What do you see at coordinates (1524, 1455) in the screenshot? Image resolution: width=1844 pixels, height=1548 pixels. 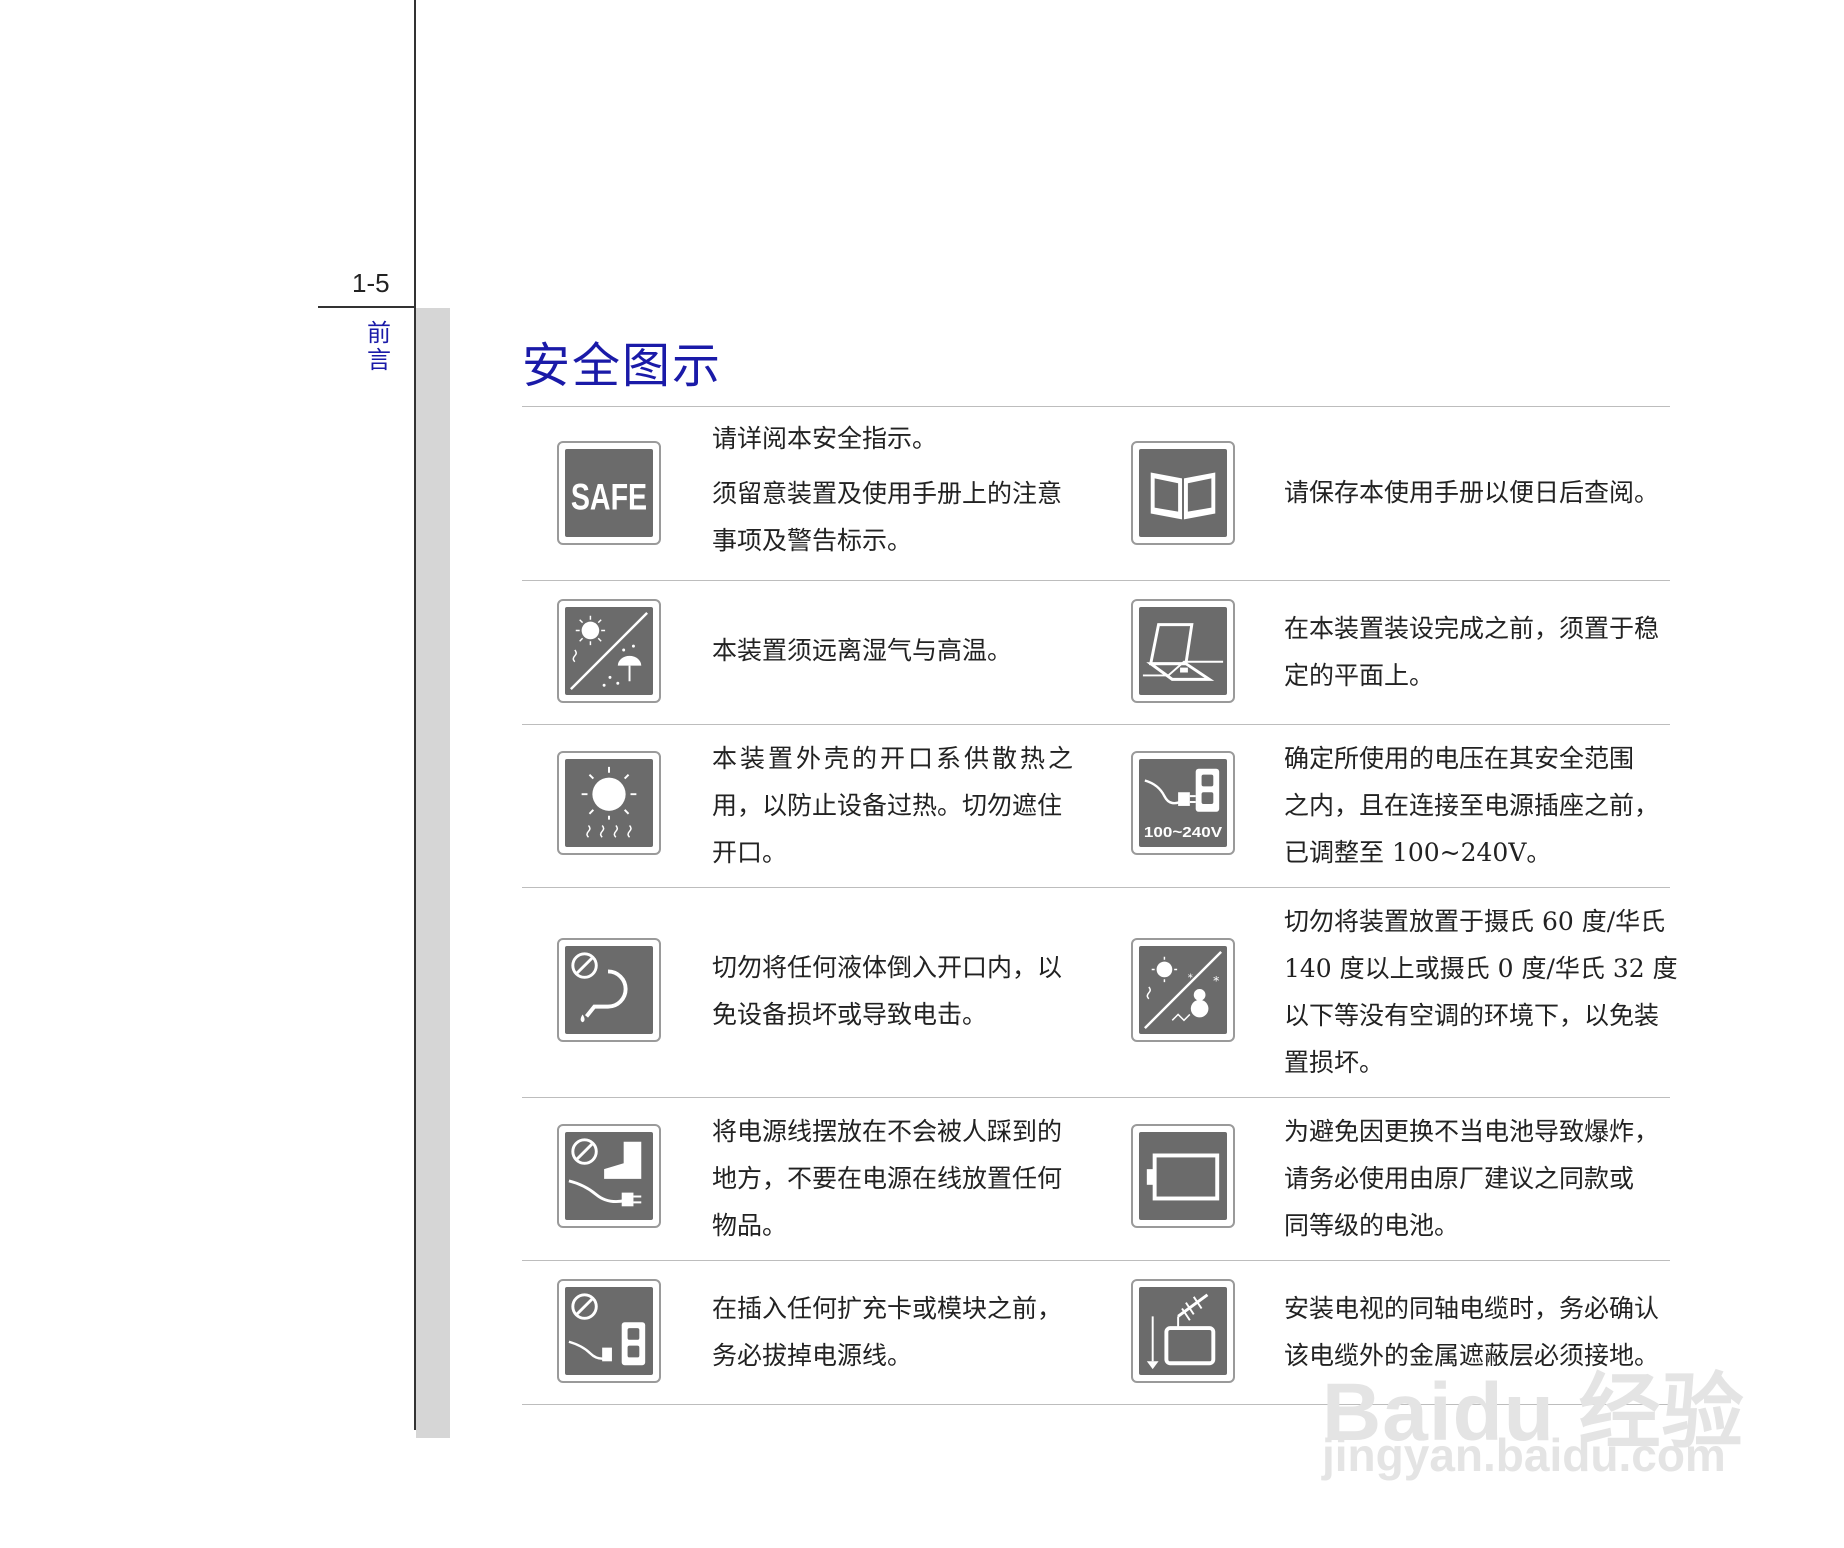 I see `baidu-watermark-url: jingyan.baidu.com` at bounding box center [1524, 1455].